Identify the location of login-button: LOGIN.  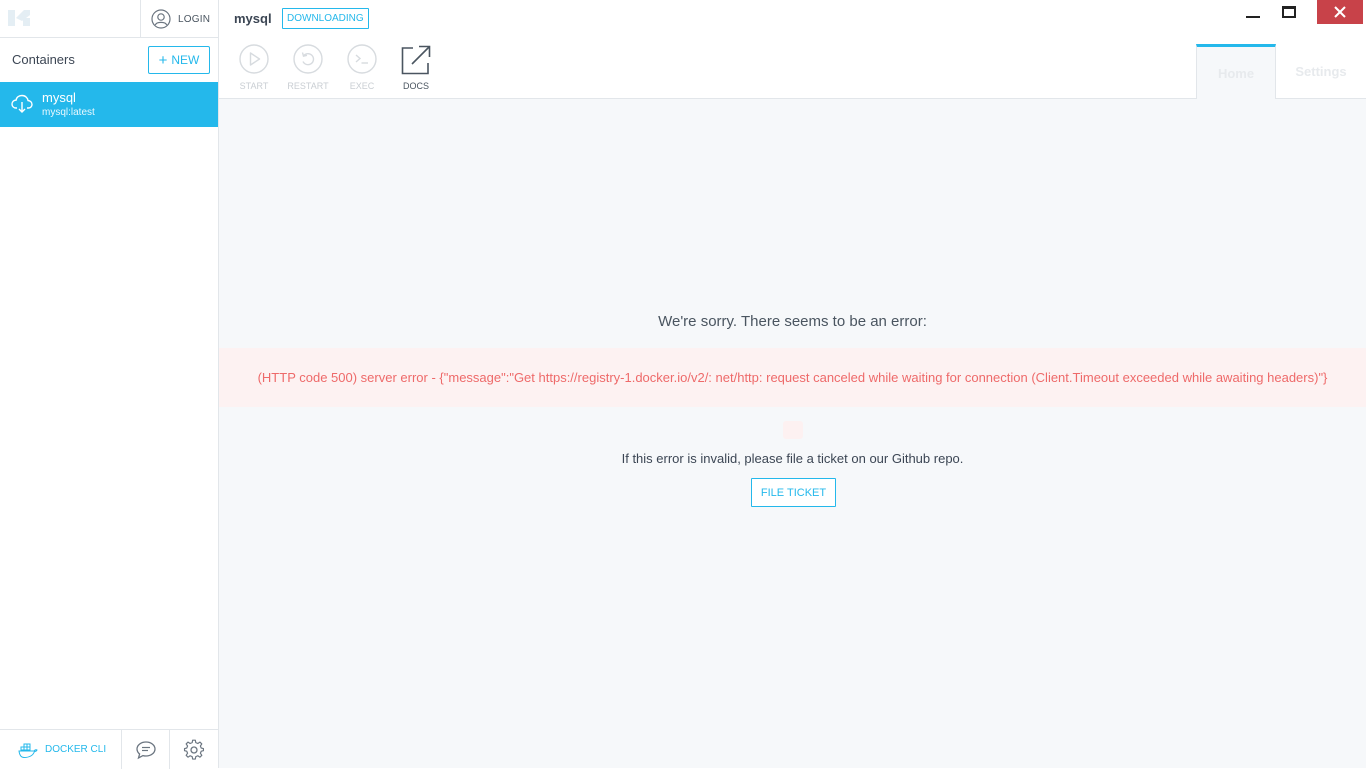
(180, 19).